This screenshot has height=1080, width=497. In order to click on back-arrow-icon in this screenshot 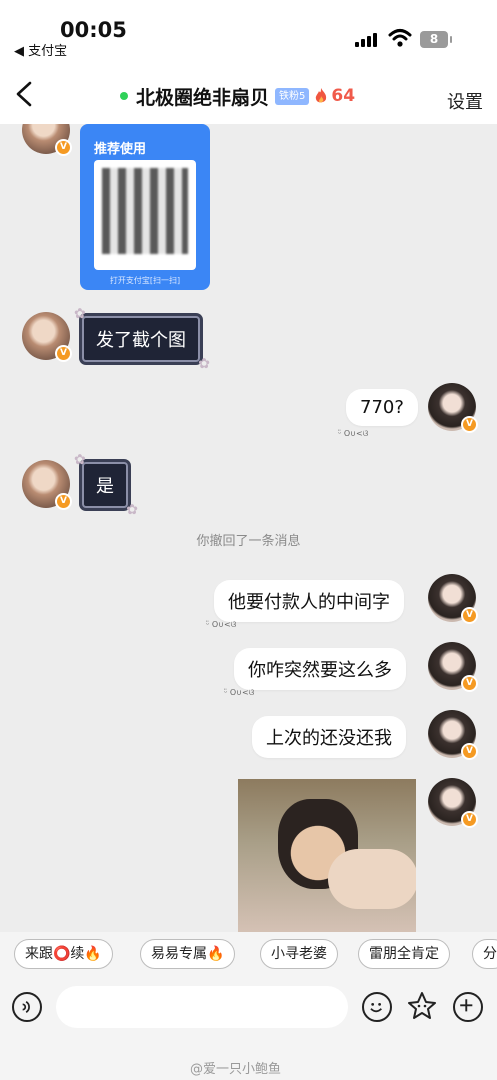, I will do `click(25, 94)`.